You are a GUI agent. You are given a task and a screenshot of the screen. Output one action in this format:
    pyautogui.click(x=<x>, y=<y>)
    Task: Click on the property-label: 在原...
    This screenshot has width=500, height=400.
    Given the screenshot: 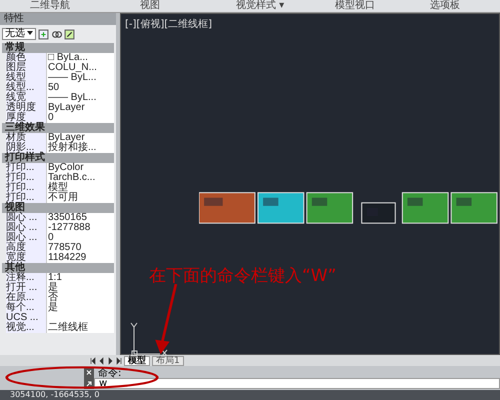 What is the action you would take?
    pyautogui.click(x=26, y=298)
    